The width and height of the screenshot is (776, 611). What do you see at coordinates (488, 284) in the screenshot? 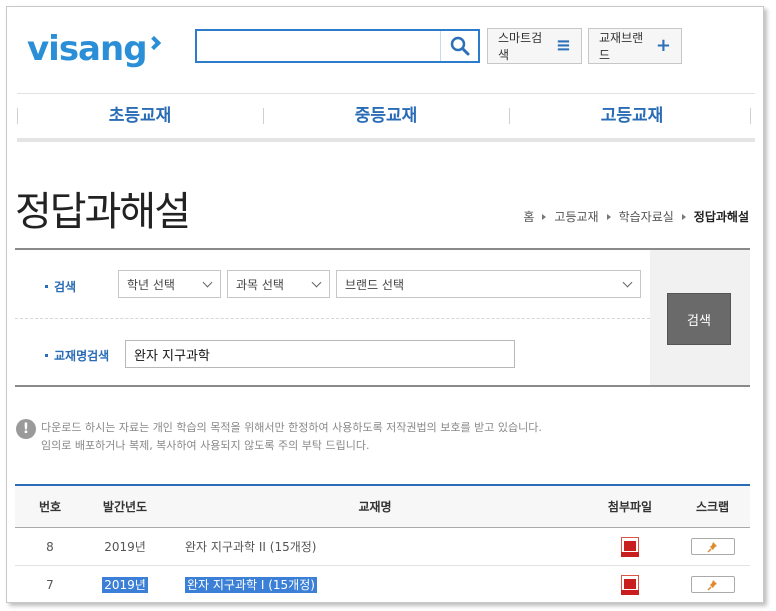
I see `brand-select: 브랜드 선택` at bounding box center [488, 284].